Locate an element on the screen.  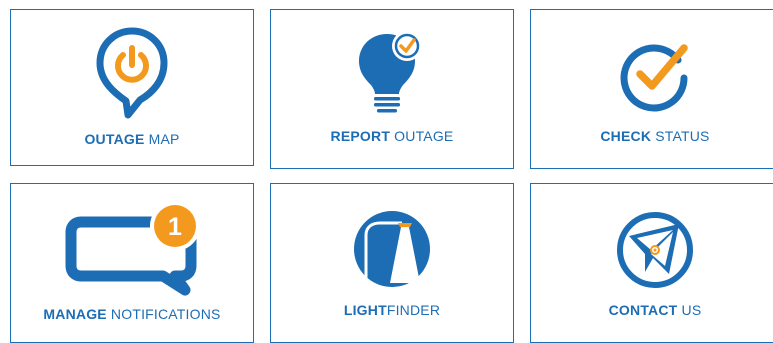
tile-label: OUTAGE MAP is located at coordinates (132, 139).